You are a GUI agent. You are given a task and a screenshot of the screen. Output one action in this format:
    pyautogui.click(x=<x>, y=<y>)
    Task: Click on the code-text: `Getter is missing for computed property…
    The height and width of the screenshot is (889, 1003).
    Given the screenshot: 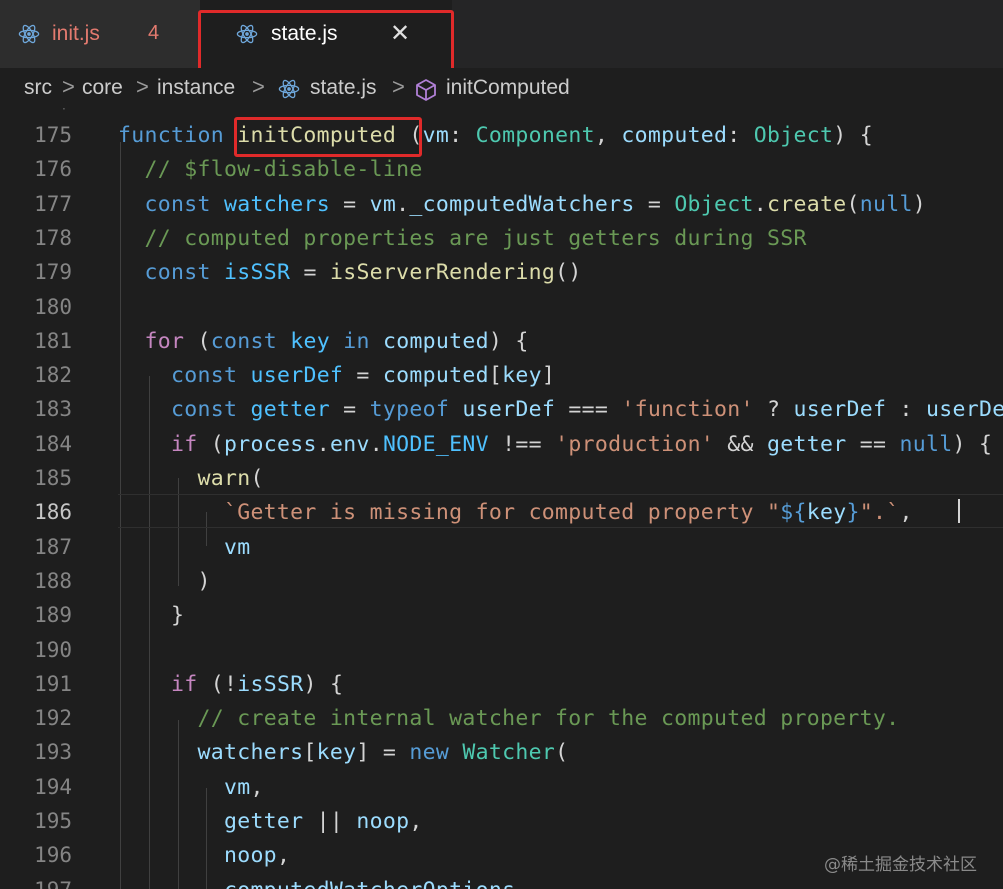 What is the action you would take?
    pyautogui.click(x=515, y=512)
    